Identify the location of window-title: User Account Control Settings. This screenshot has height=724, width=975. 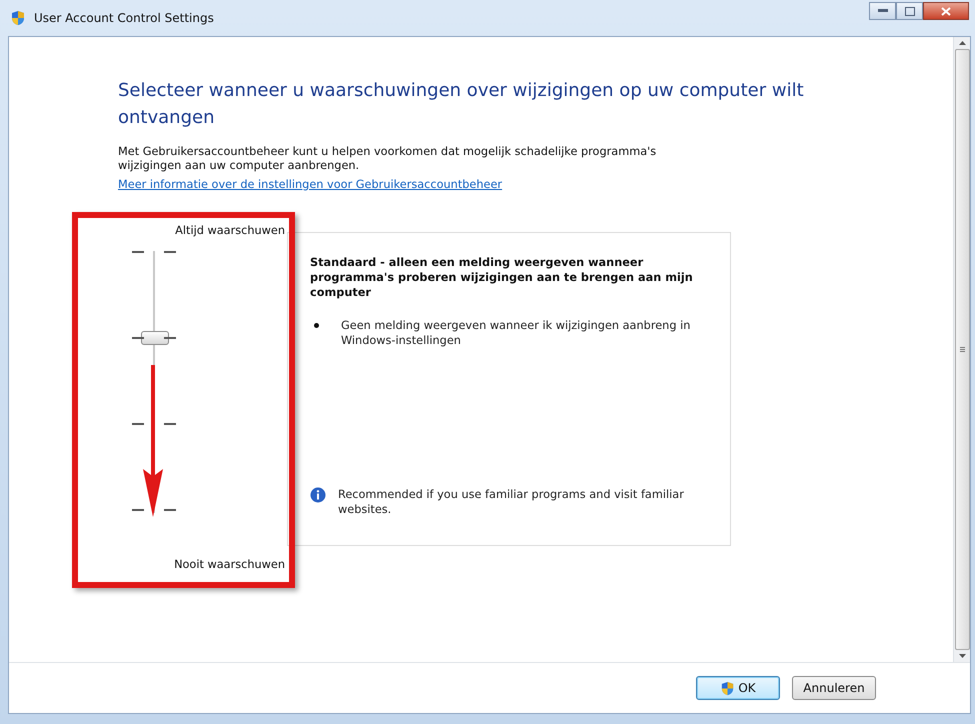
(124, 18).